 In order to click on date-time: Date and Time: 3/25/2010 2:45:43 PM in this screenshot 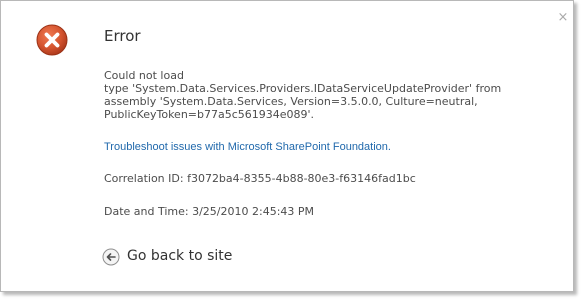, I will do `click(209, 211)`.